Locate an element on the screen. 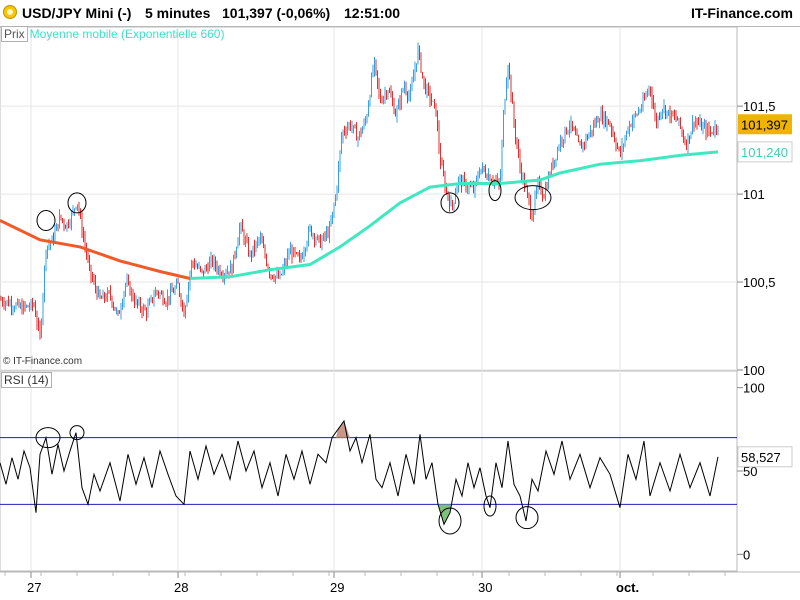 The height and width of the screenshot is (600, 800). rsi-label: RSI (14) is located at coordinates (26, 380).